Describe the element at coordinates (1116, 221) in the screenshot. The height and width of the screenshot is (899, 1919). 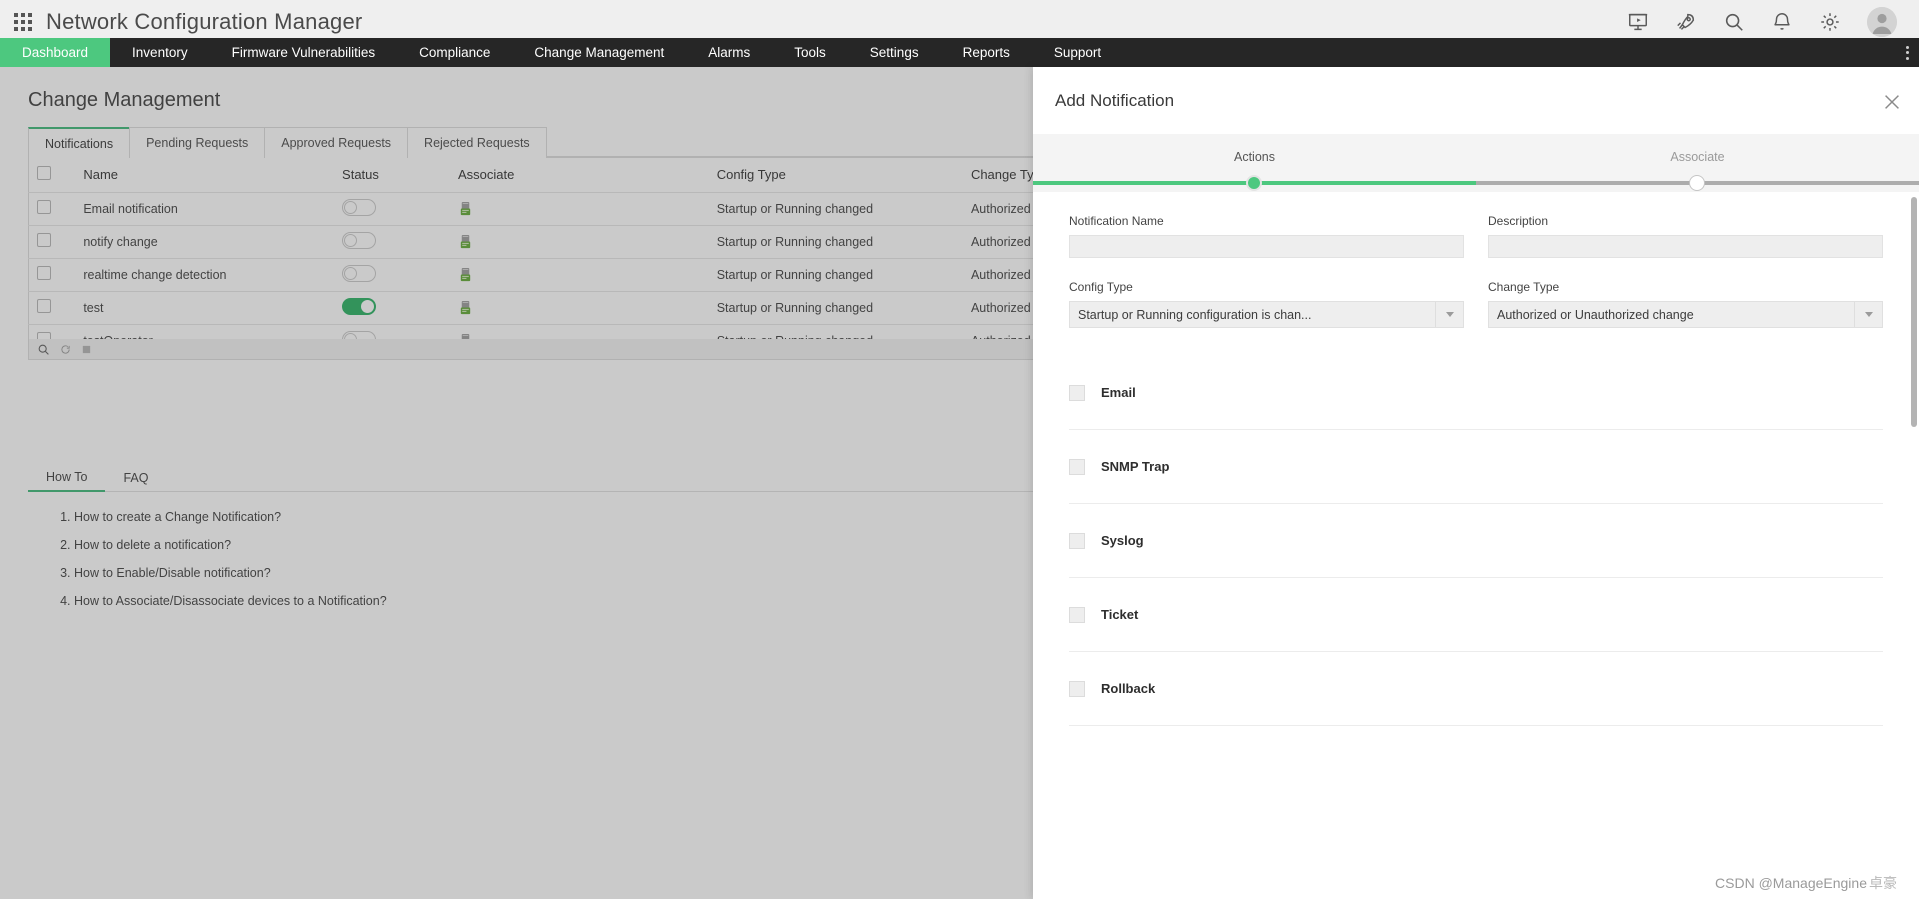
I see `notification-name-label: Notification Name` at that location.